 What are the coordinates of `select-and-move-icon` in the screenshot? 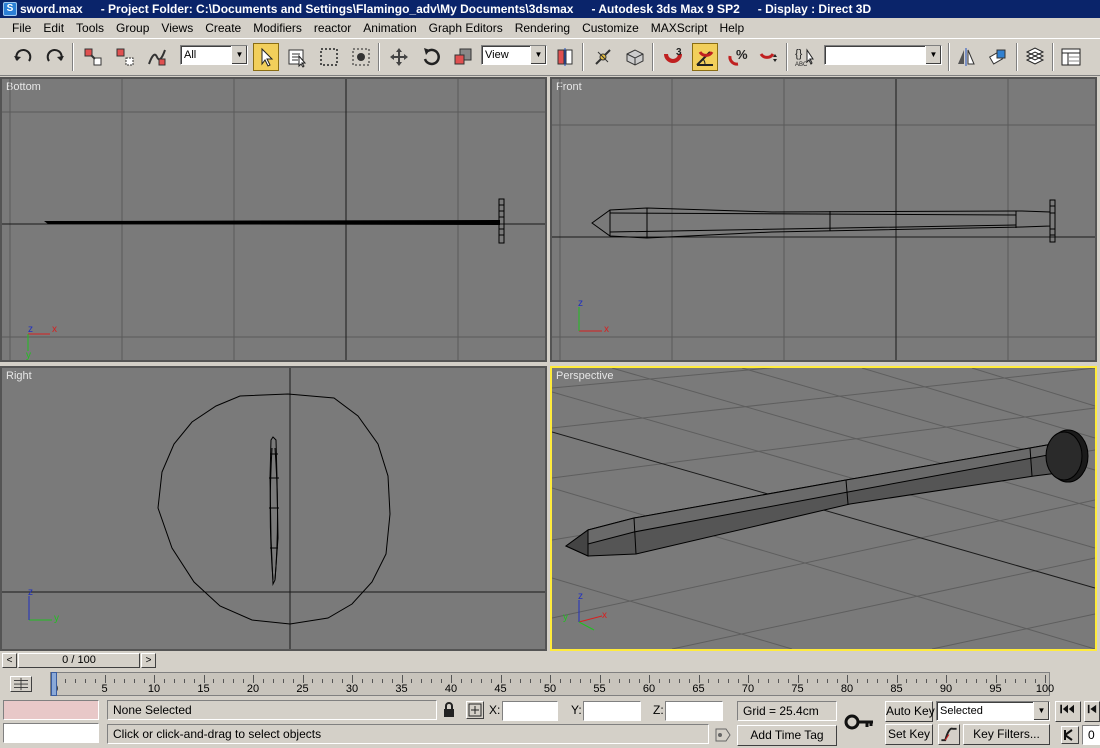 It's located at (399, 57).